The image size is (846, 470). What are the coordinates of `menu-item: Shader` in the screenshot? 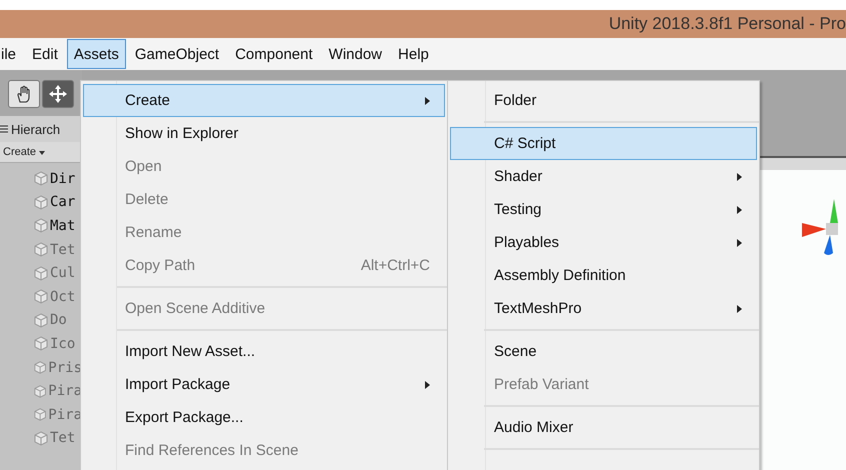 It's located at (603, 176).